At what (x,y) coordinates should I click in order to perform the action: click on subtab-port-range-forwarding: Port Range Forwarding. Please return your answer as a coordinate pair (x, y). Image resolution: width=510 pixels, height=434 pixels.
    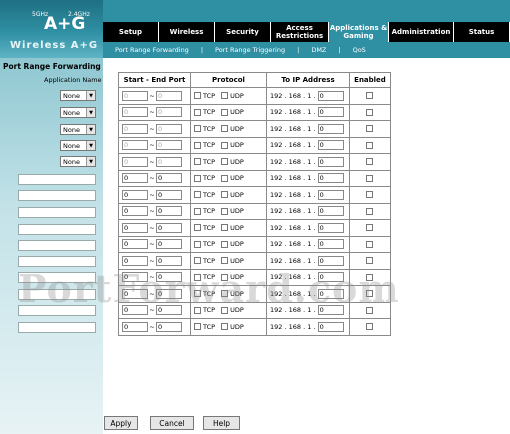
    Looking at the image, I should click on (152, 50).